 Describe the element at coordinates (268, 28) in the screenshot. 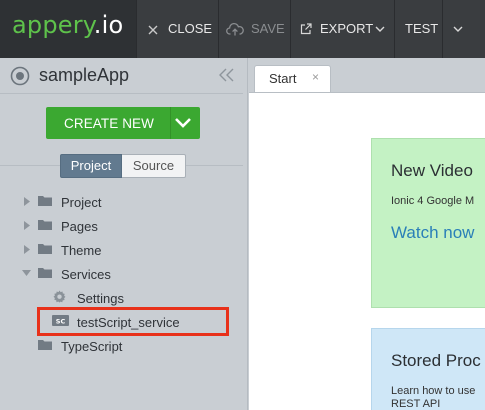

I see `save-label: SAVE` at that location.